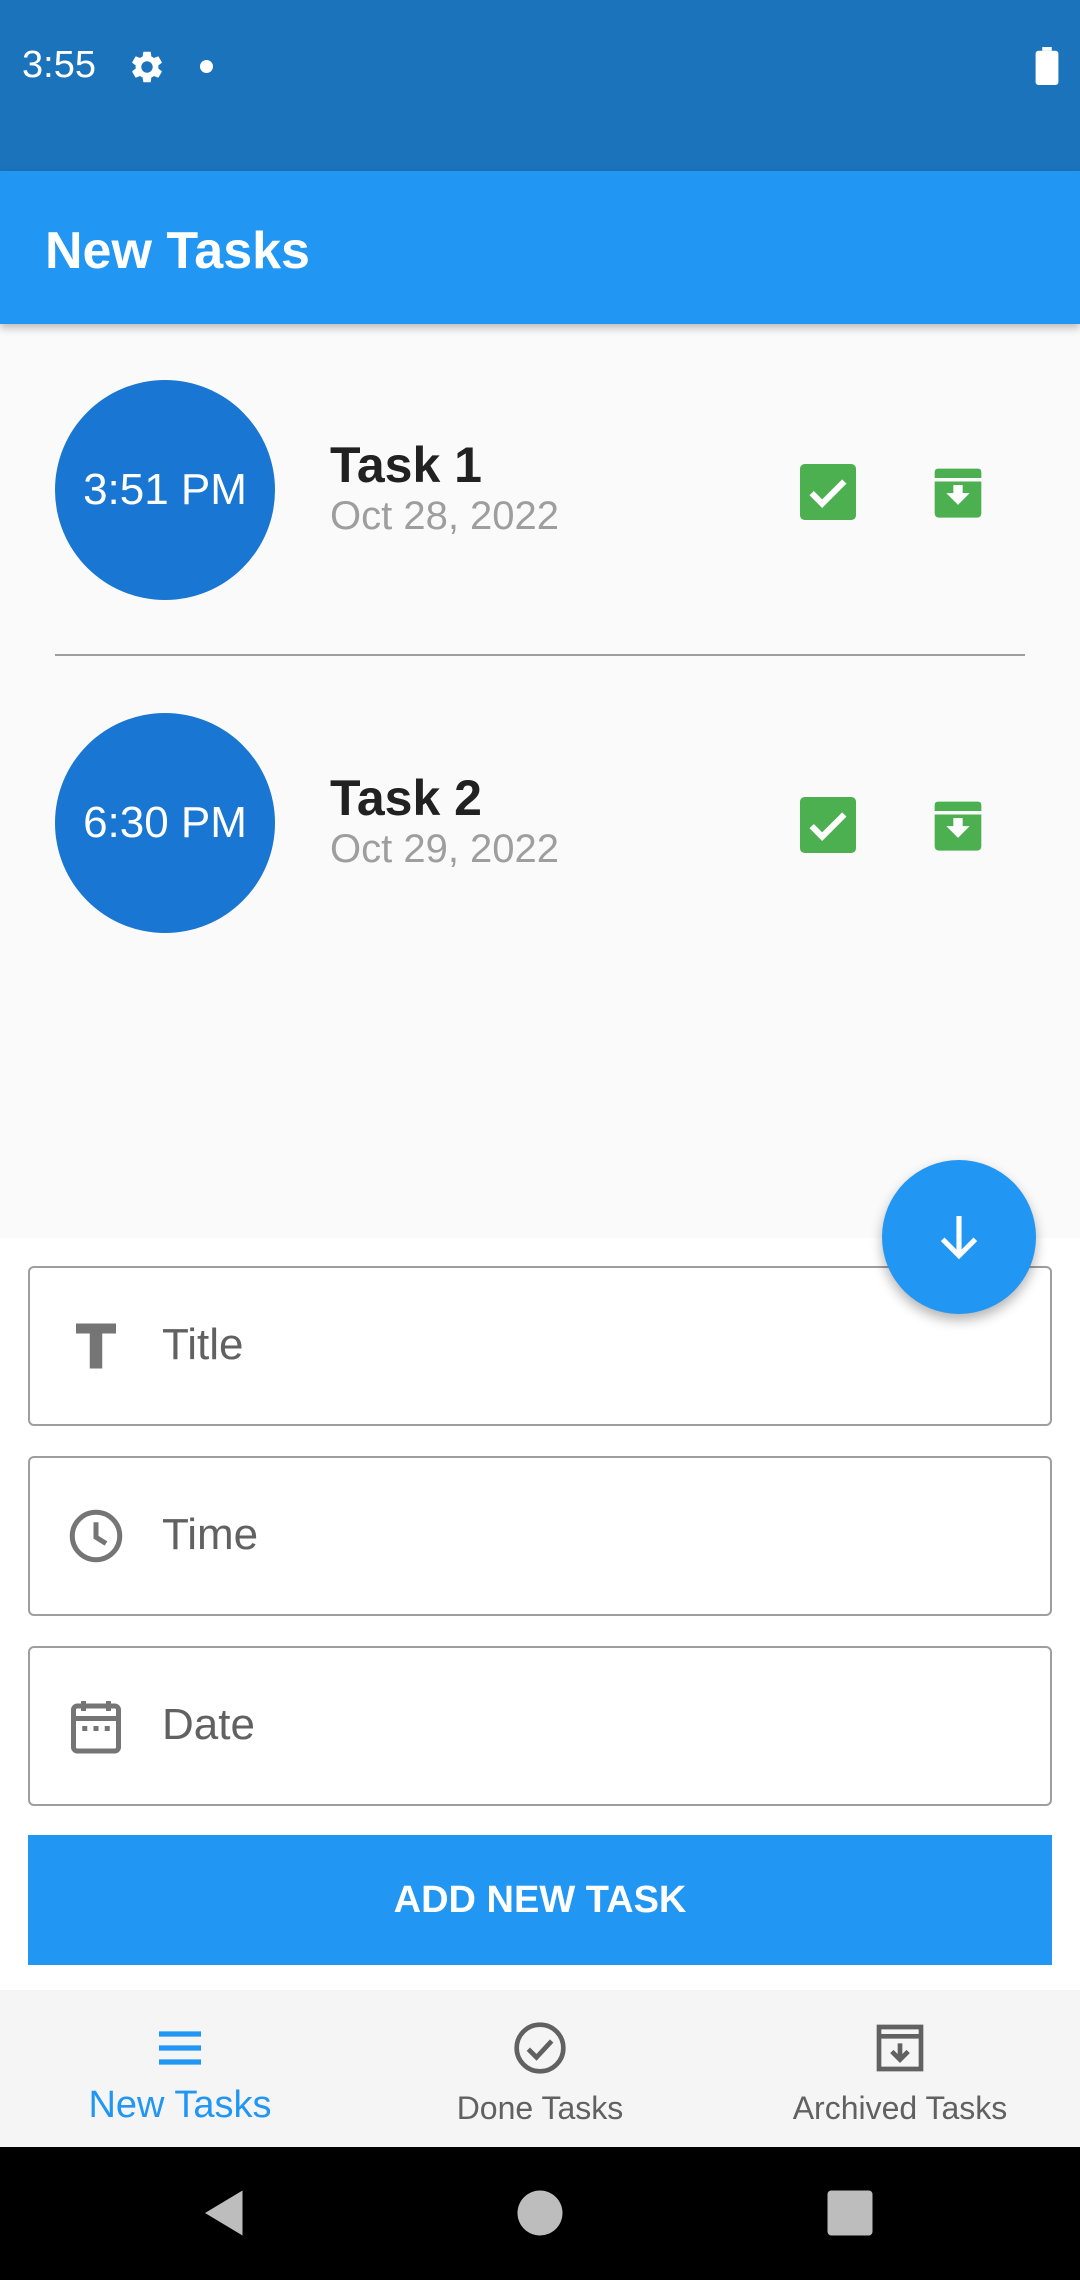  Describe the element at coordinates (445, 516) in the screenshot. I see `task-date: Oct 28, 2022` at that location.